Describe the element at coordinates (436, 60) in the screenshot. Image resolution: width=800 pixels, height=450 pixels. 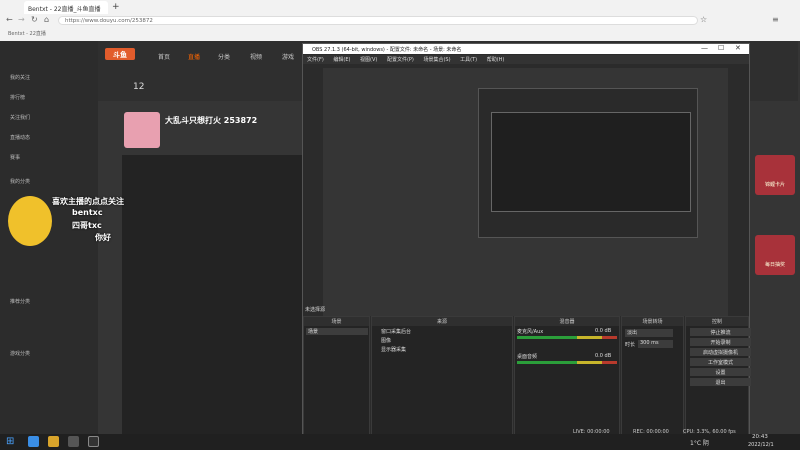
I see `menu-item: 场景集合(S)` at that location.